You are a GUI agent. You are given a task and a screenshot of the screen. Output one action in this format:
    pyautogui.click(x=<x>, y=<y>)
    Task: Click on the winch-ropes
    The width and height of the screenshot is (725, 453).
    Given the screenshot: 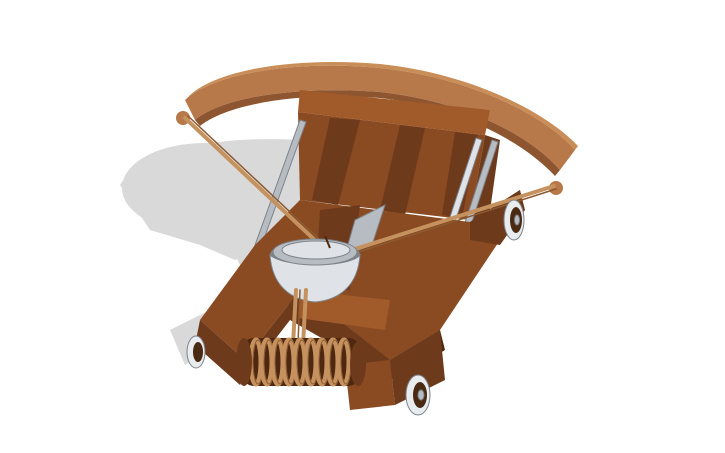 What is the action you would take?
    pyautogui.click(x=299, y=317)
    